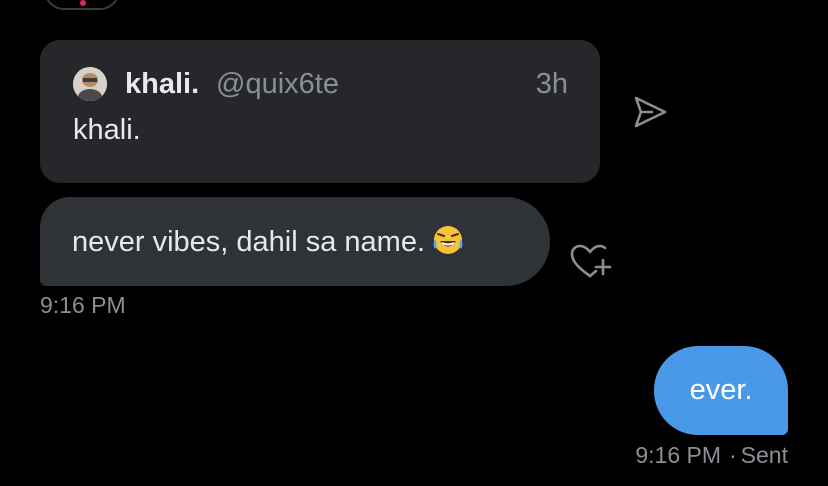 The height and width of the screenshot is (486, 828). I want to click on sent-message-text: ever., so click(721, 390).